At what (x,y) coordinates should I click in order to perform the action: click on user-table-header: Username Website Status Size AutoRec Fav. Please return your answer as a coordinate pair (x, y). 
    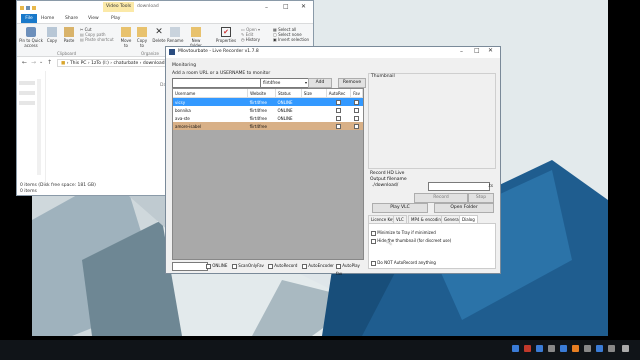
    Looking at the image, I should click on (268, 93).